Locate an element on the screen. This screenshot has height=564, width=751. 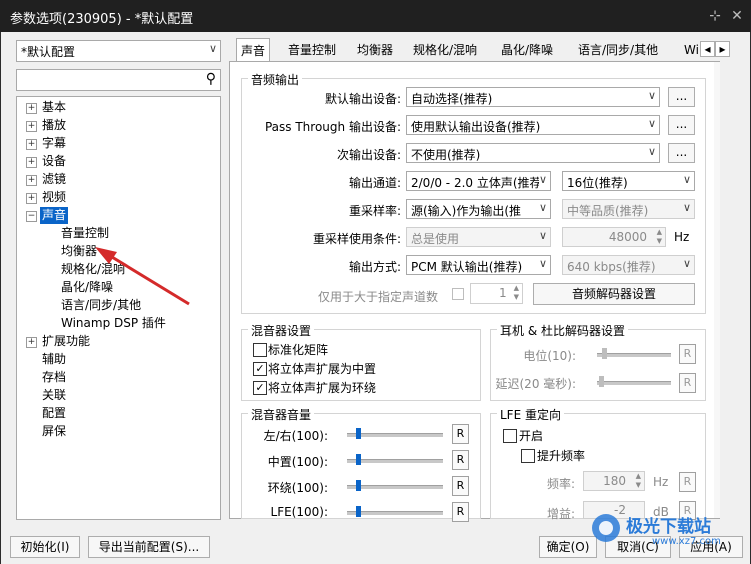
tree-item-volume: 音量控制 is located at coordinates (85, 233).